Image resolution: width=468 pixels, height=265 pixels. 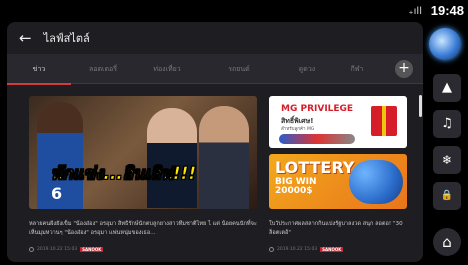 I want to click on tab-horoscope: ดูดวง, so click(x=307, y=69).